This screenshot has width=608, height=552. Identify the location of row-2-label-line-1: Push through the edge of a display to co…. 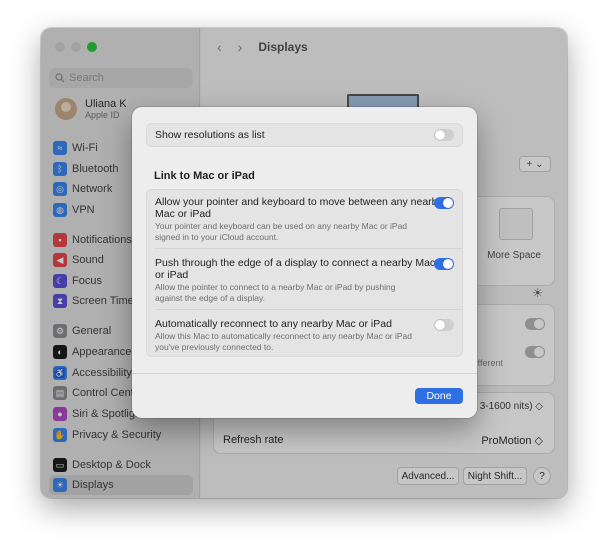
(295, 263).